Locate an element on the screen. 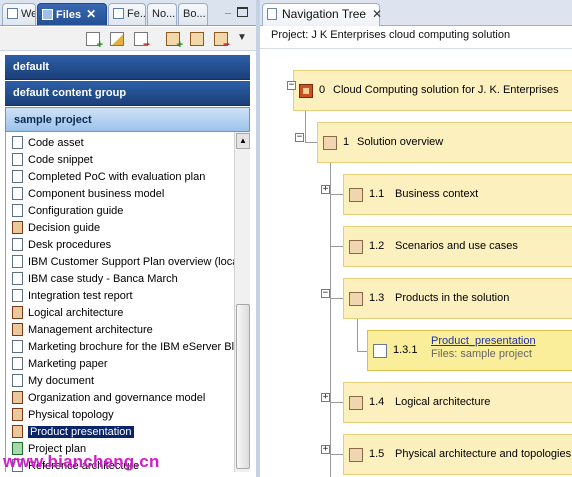 The width and height of the screenshot is (572, 477). remove-document-icon is located at coordinates (142, 41).